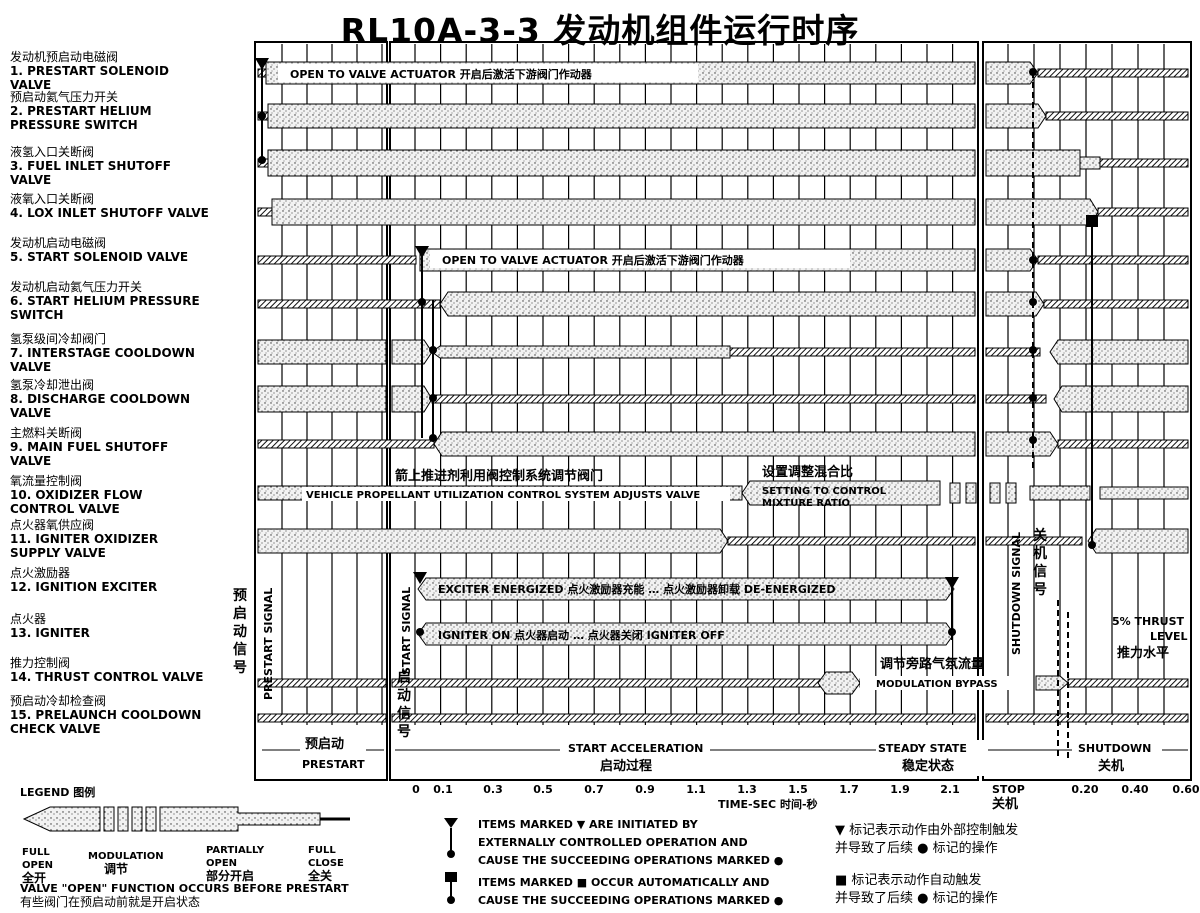  Describe the element at coordinates (1005, 804) in the screenshot. I see `stop-label-zh: 关机` at that location.